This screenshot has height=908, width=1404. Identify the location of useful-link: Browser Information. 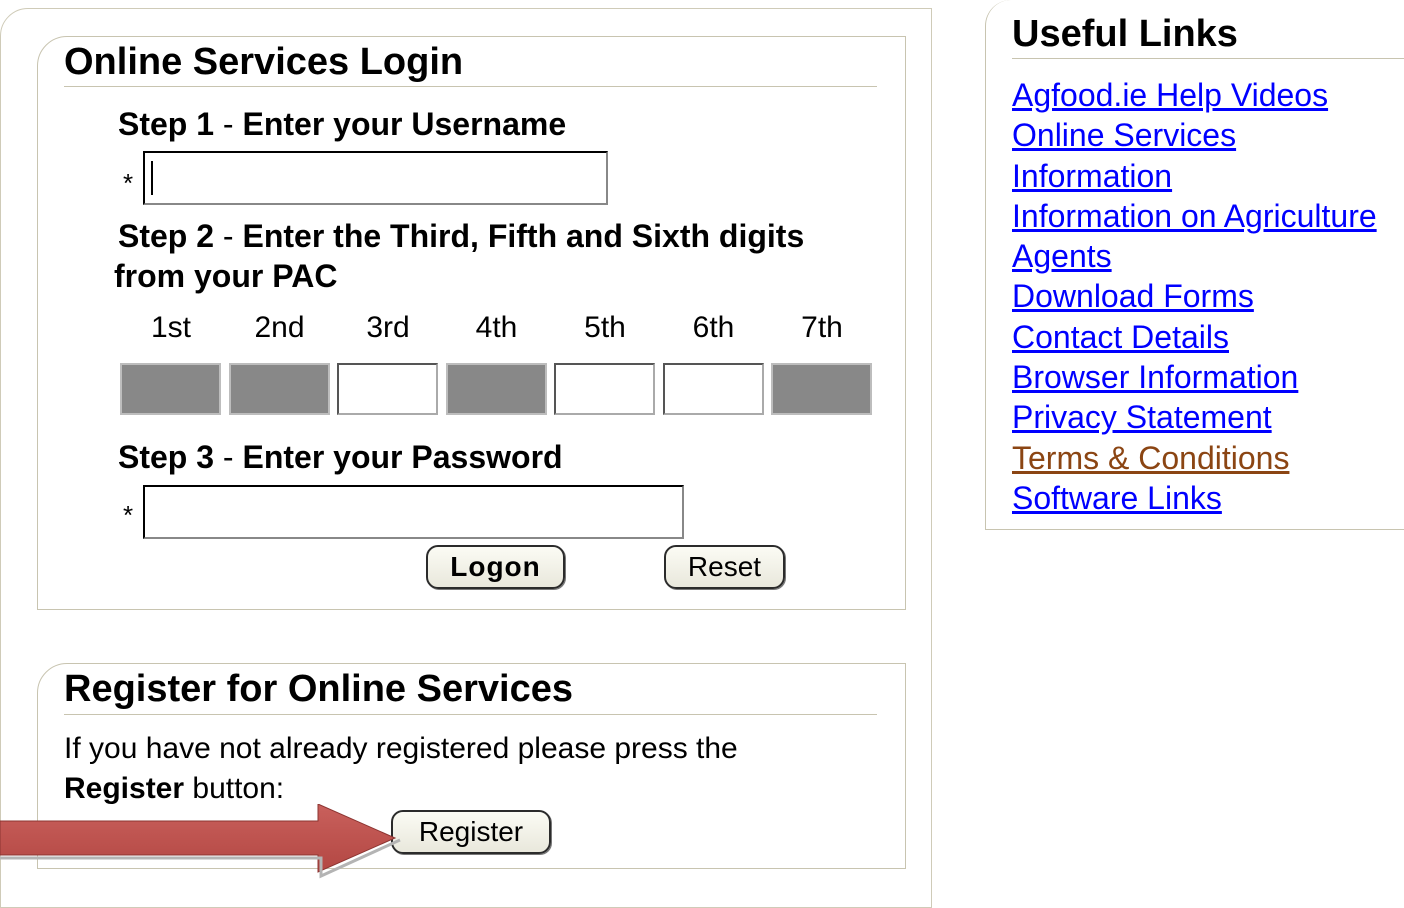
(1155, 377).